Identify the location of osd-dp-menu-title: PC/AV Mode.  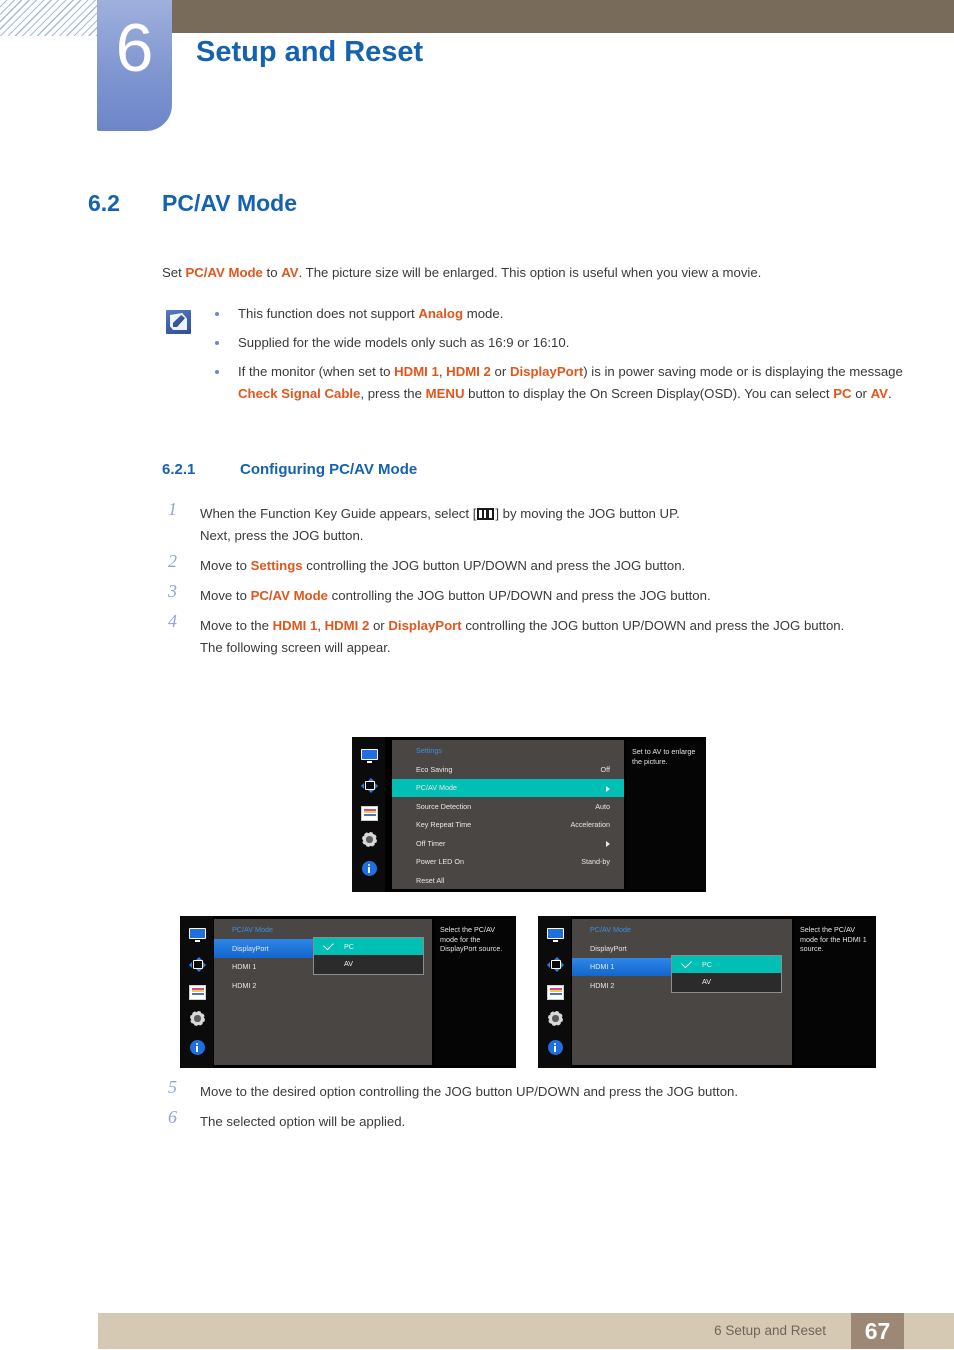
(253, 929).